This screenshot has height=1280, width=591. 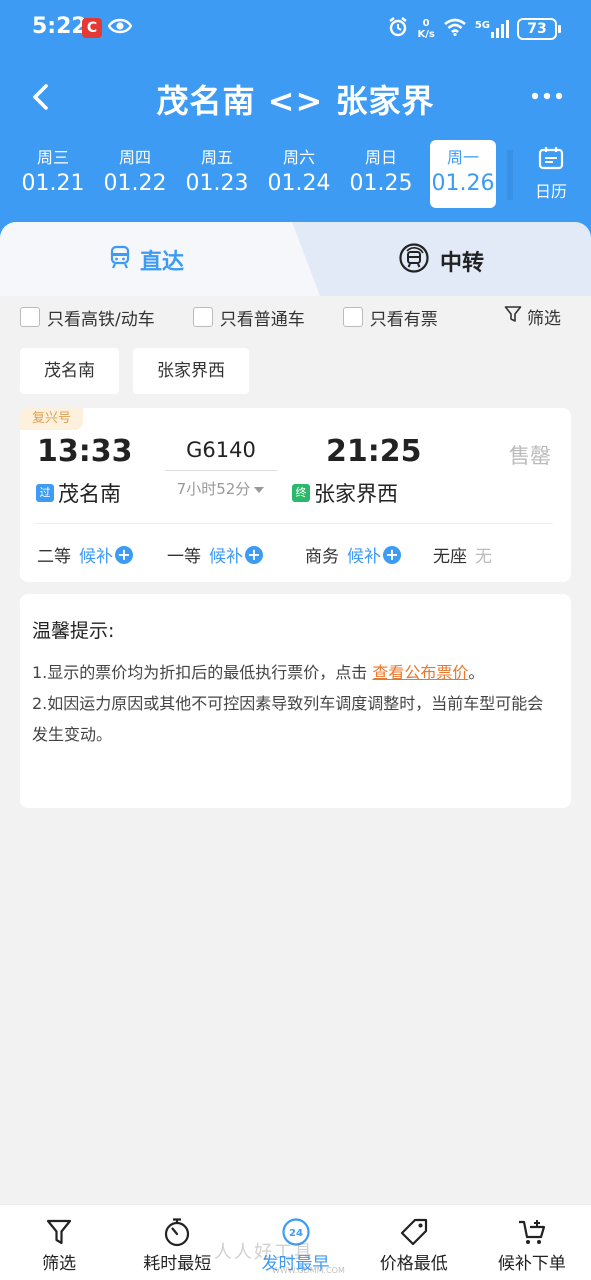 What do you see at coordinates (221, 470) in the screenshot?
I see `train-line-divider` at bounding box center [221, 470].